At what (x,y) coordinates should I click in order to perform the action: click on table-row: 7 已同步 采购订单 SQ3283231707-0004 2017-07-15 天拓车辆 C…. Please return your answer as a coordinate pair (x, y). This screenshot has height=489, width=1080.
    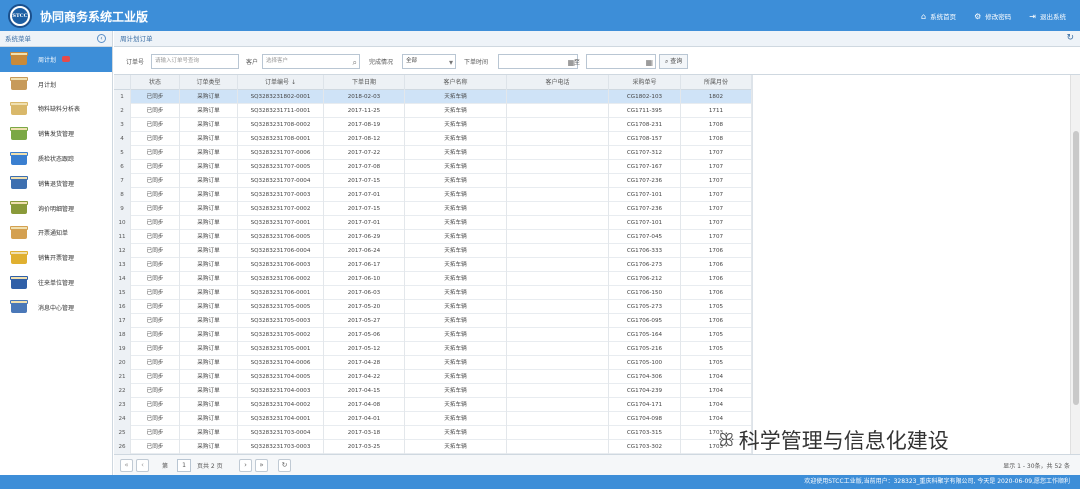
    Looking at the image, I should click on (433, 181).